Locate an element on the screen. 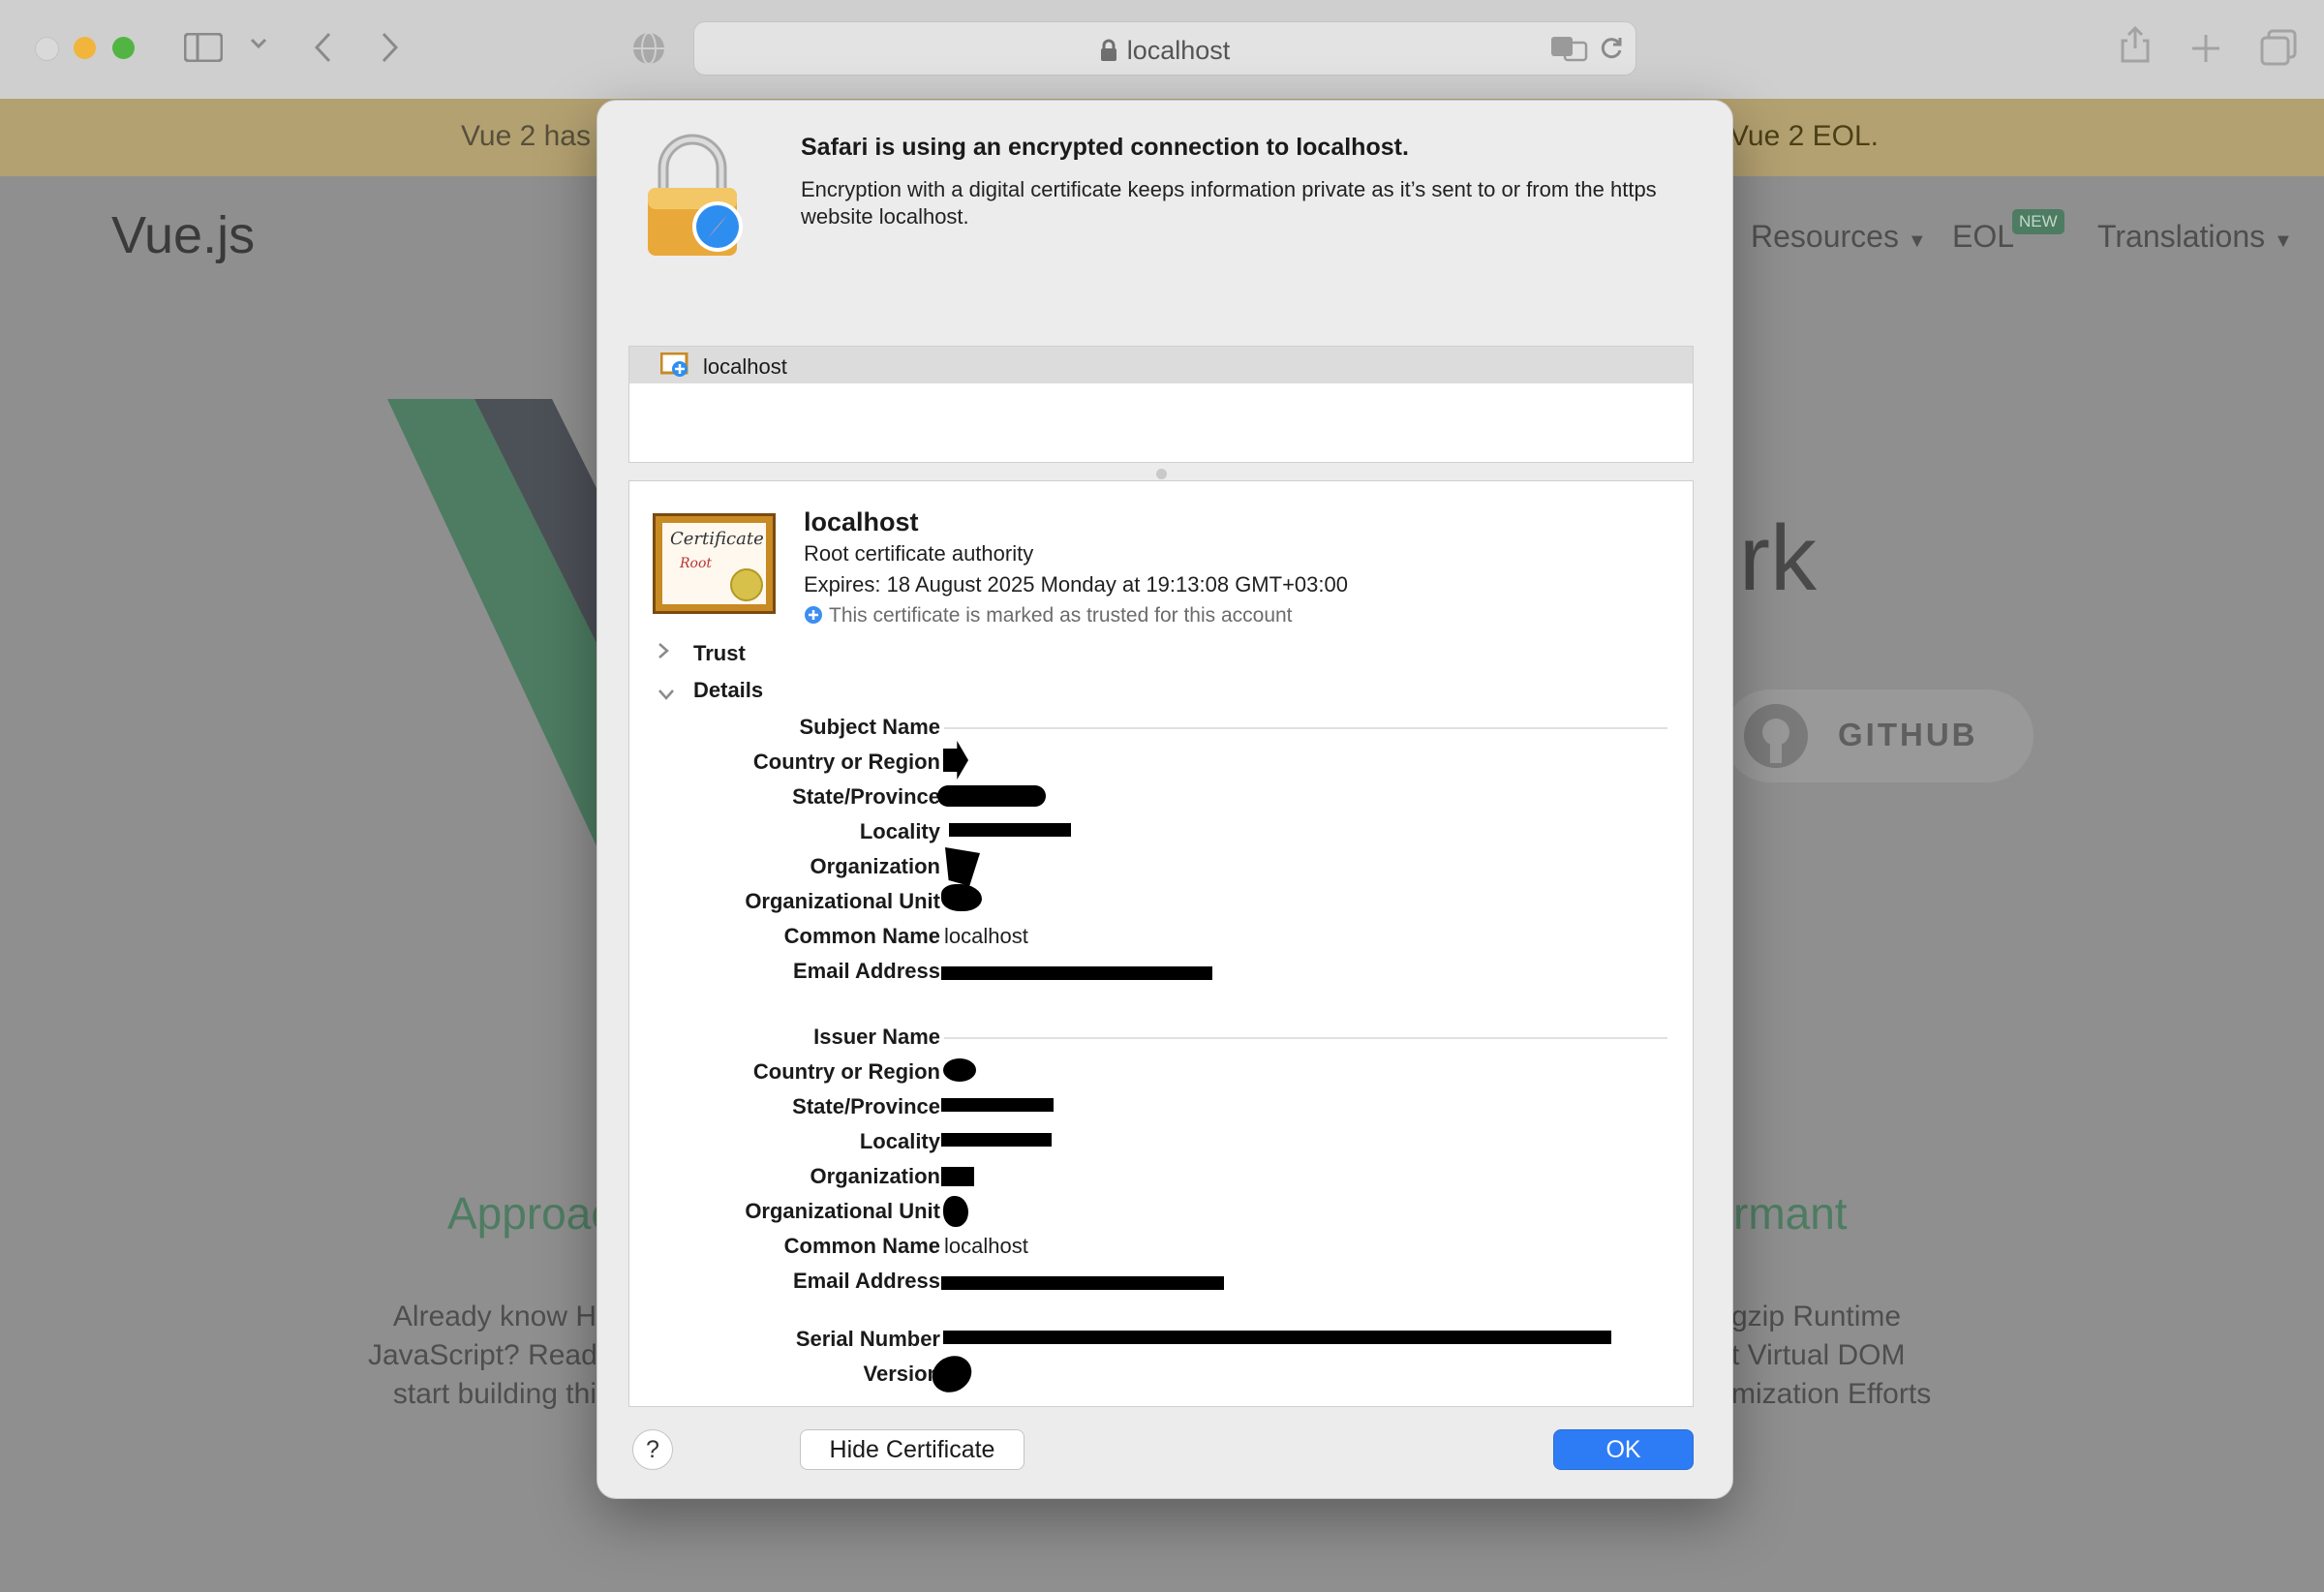 This screenshot has height=1592, width=2324. subject-common-name-value: localhost is located at coordinates (986, 936).